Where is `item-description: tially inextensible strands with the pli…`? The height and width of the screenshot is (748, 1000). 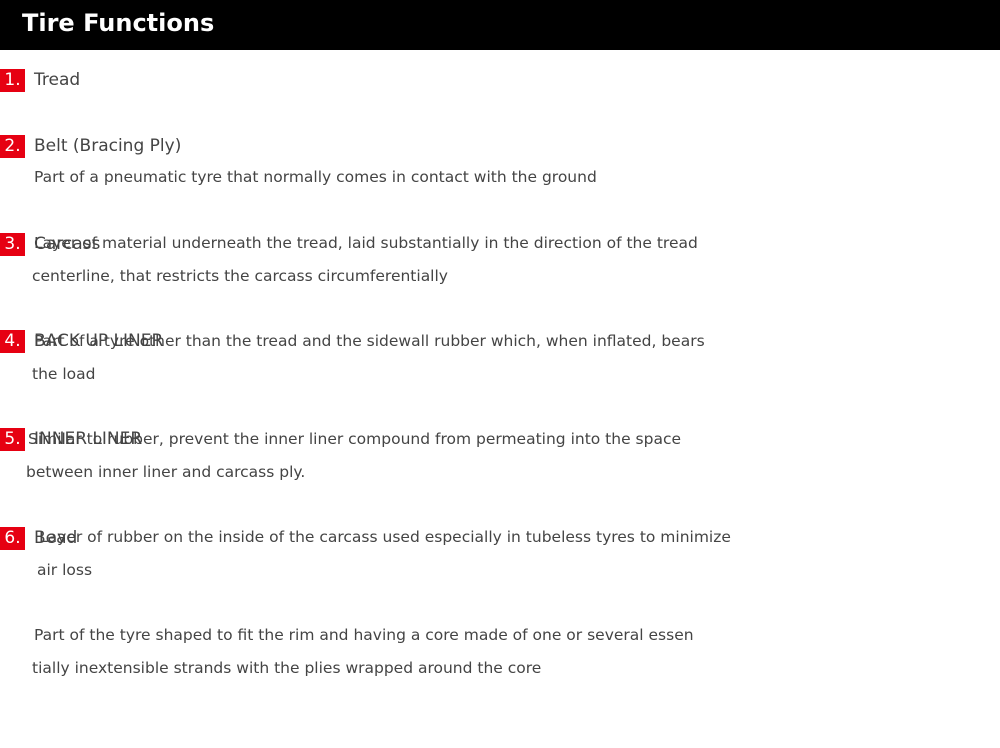 item-description: tially inextensible strands with the pli… is located at coordinates (286, 668).